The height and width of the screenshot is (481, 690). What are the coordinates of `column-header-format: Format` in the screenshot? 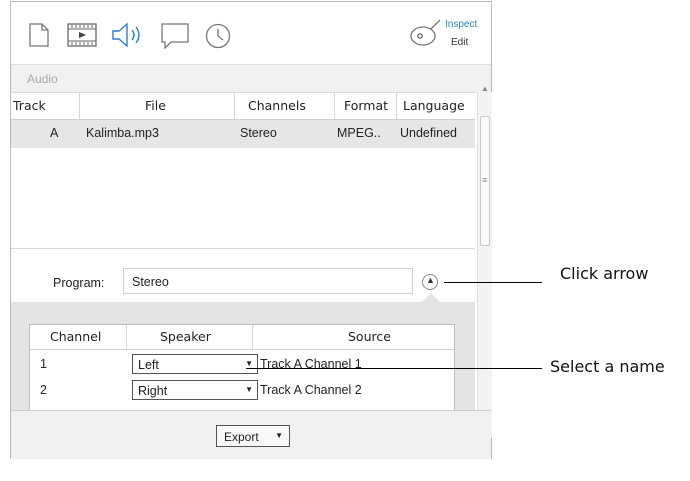 It's located at (366, 105).